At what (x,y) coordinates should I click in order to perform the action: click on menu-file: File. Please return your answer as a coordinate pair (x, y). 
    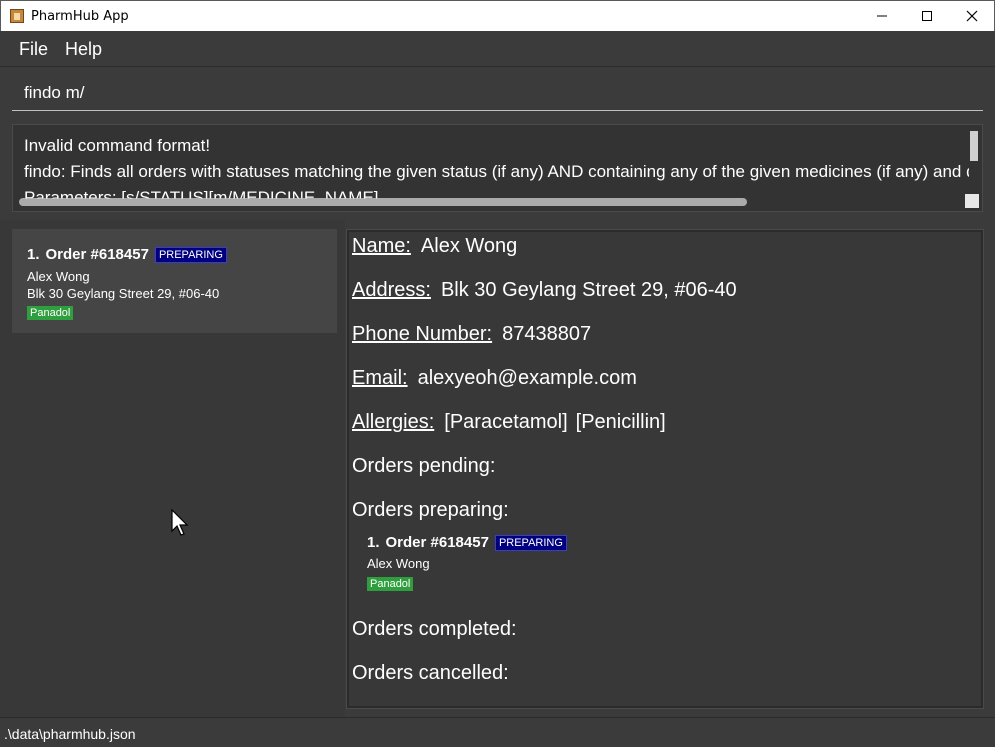
    Looking at the image, I should click on (33, 49).